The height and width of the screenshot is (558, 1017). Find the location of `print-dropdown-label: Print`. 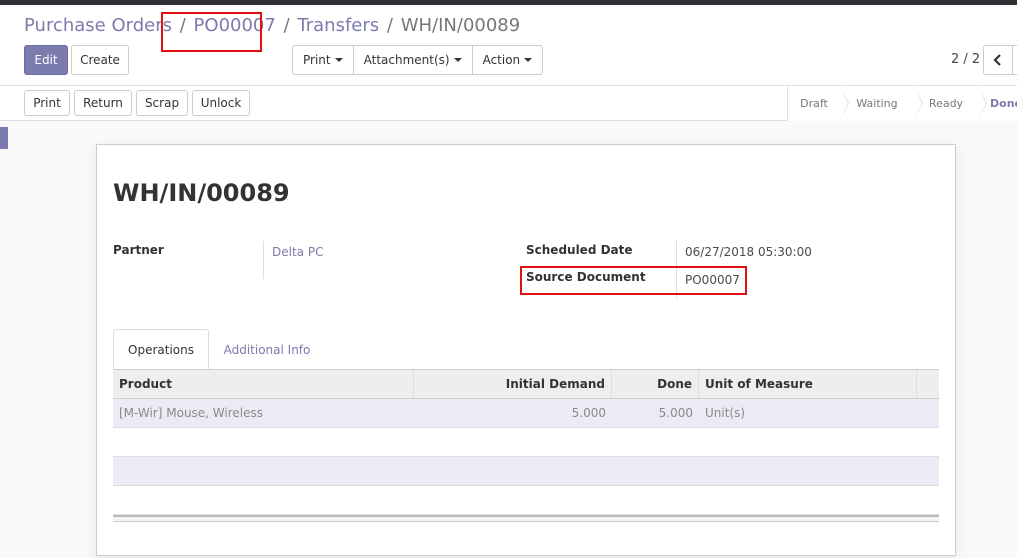

print-dropdown-label: Print is located at coordinates (317, 60).